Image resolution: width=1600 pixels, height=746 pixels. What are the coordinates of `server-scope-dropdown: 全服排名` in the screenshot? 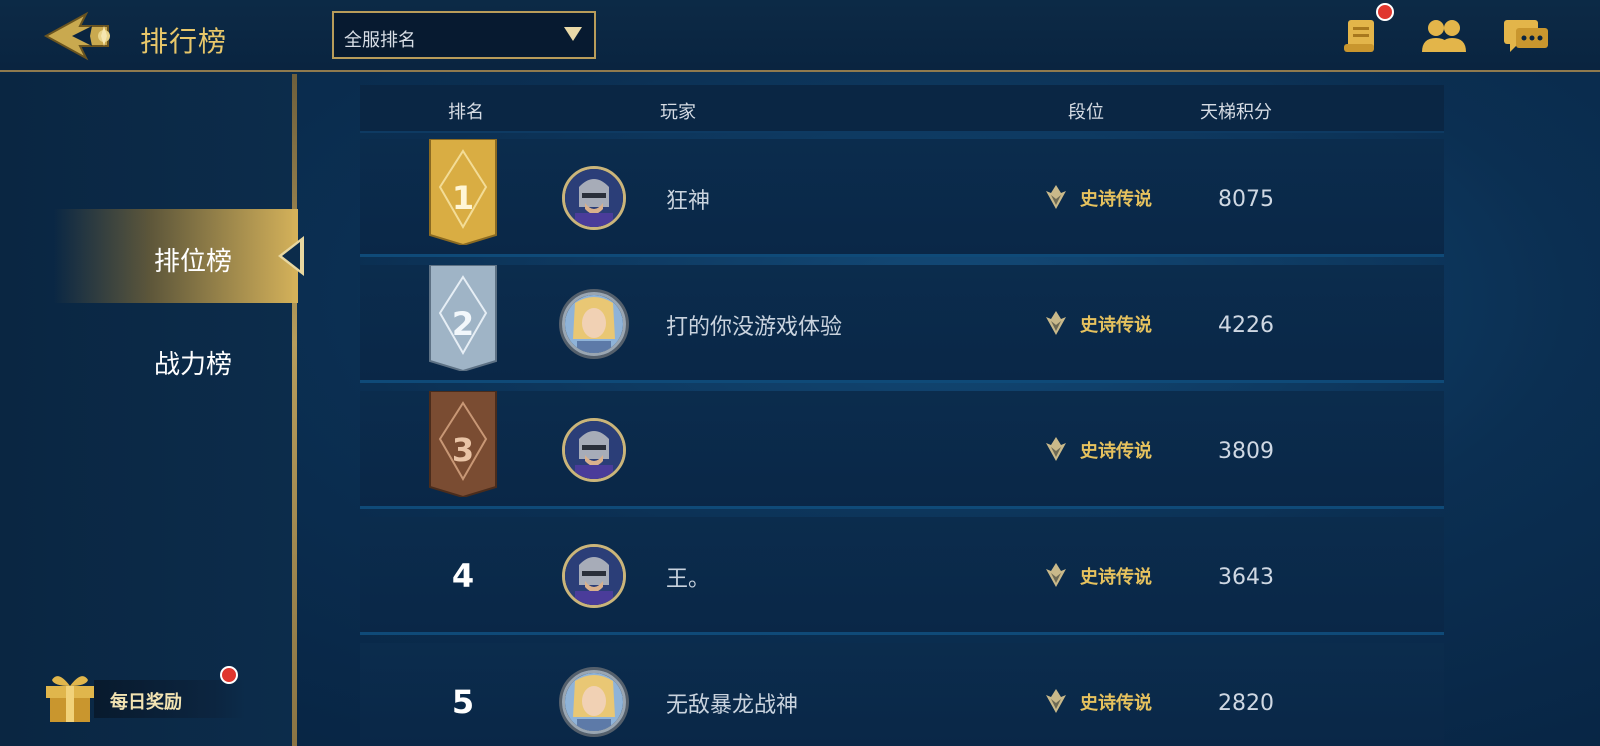 It's located at (464, 35).